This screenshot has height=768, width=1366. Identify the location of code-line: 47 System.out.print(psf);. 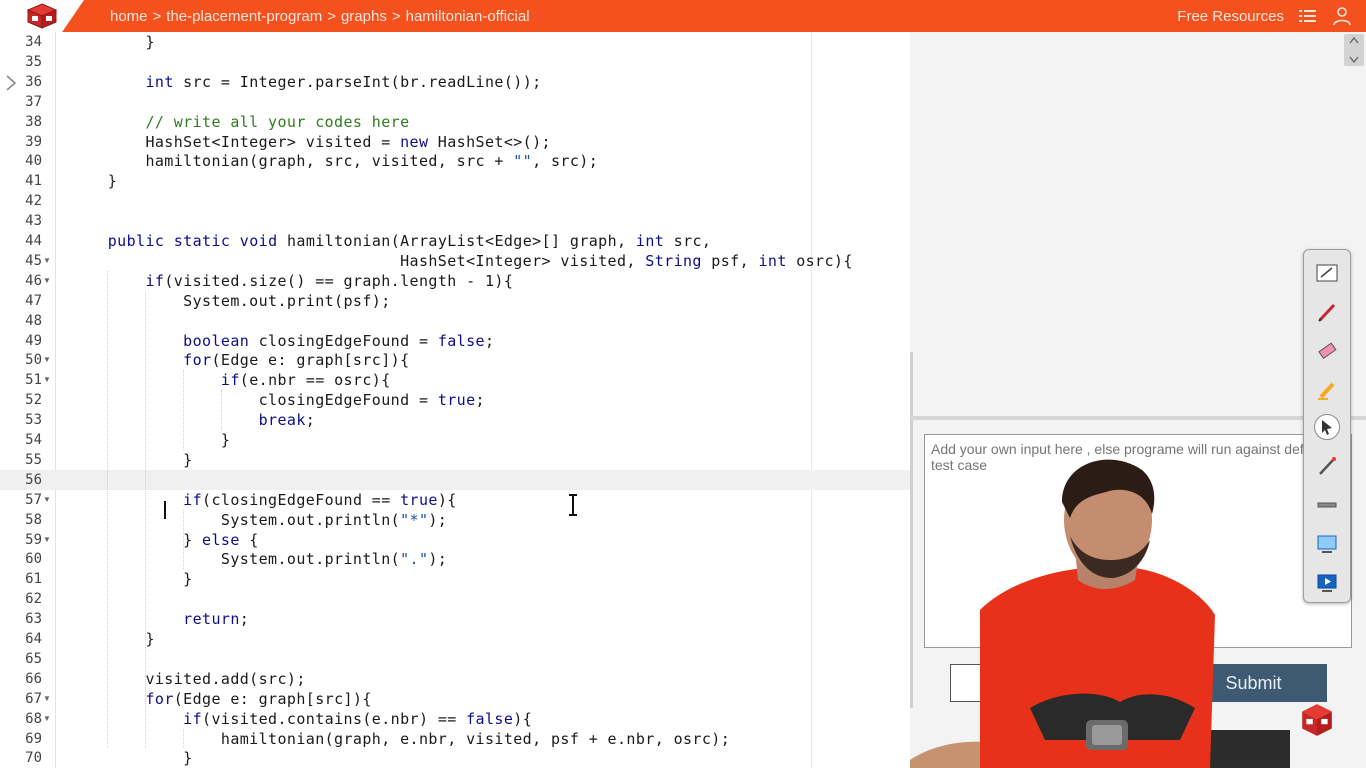
(455, 301).